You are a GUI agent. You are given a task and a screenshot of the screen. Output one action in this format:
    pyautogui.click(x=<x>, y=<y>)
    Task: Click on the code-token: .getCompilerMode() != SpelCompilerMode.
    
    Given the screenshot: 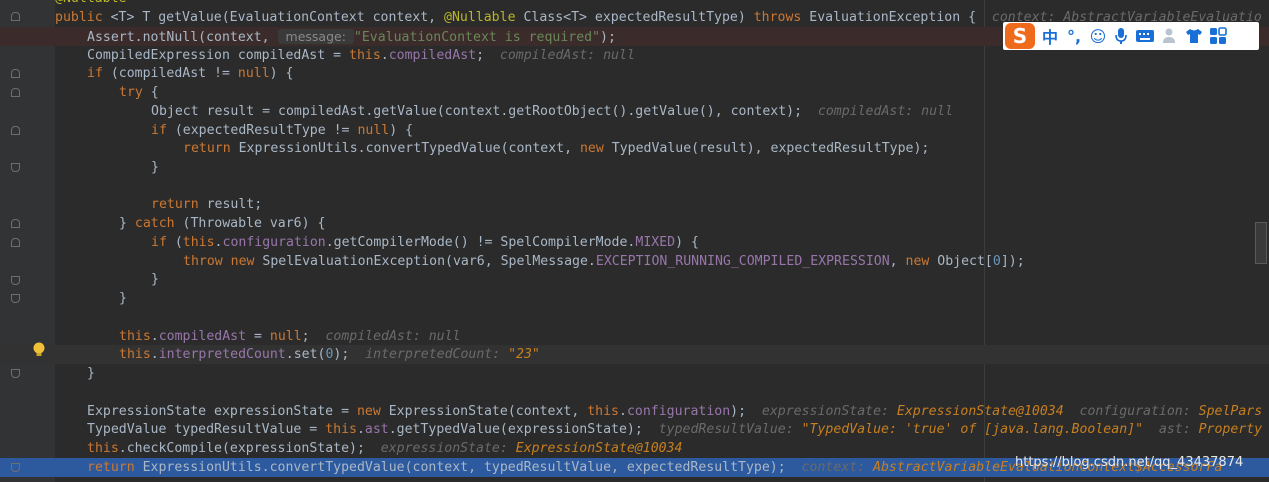 What is the action you would take?
    pyautogui.click(x=480, y=242)
    